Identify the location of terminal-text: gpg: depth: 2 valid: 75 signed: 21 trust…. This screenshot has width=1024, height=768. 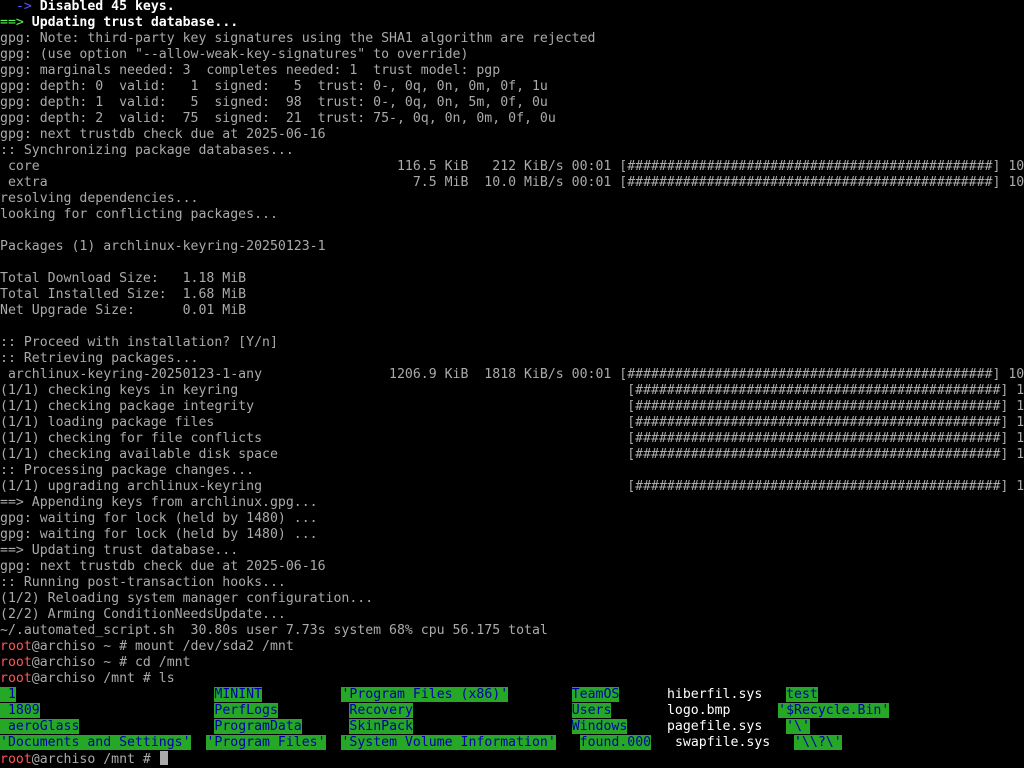
(278, 118).